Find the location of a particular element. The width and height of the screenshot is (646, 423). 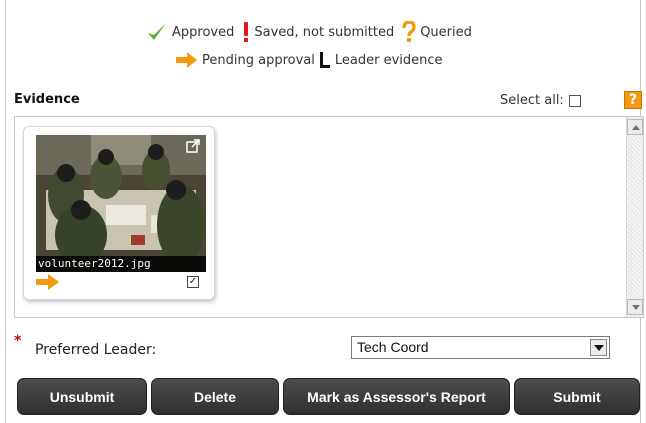

legend-leader-label: Leader evidence is located at coordinates (388, 60).